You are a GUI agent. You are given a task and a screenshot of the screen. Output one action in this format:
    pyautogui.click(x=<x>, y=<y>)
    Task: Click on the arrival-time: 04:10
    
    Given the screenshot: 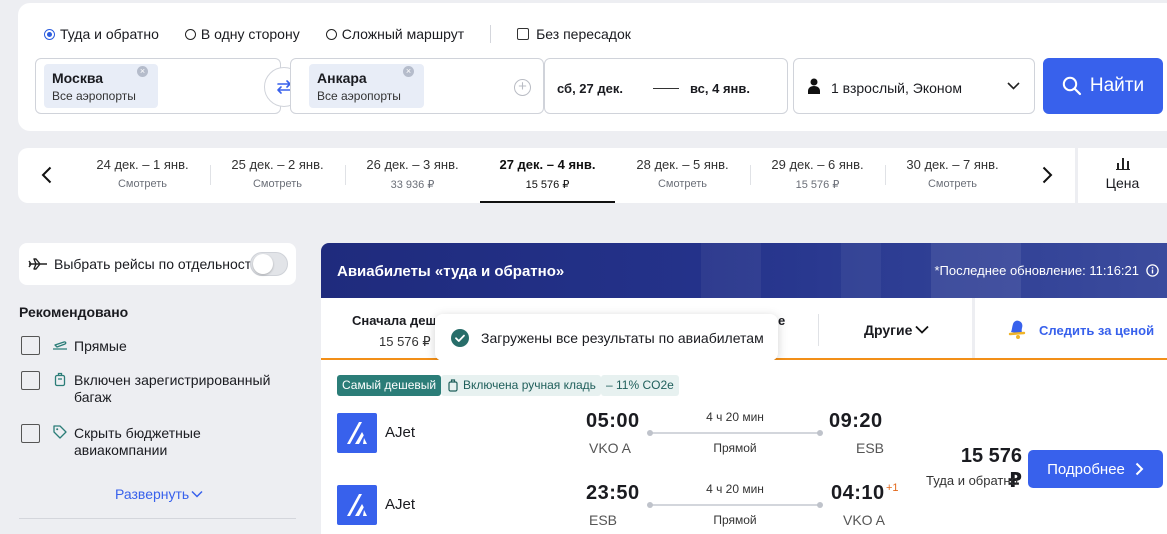 What is the action you would take?
    pyautogui.click(x=858, y=493)
    